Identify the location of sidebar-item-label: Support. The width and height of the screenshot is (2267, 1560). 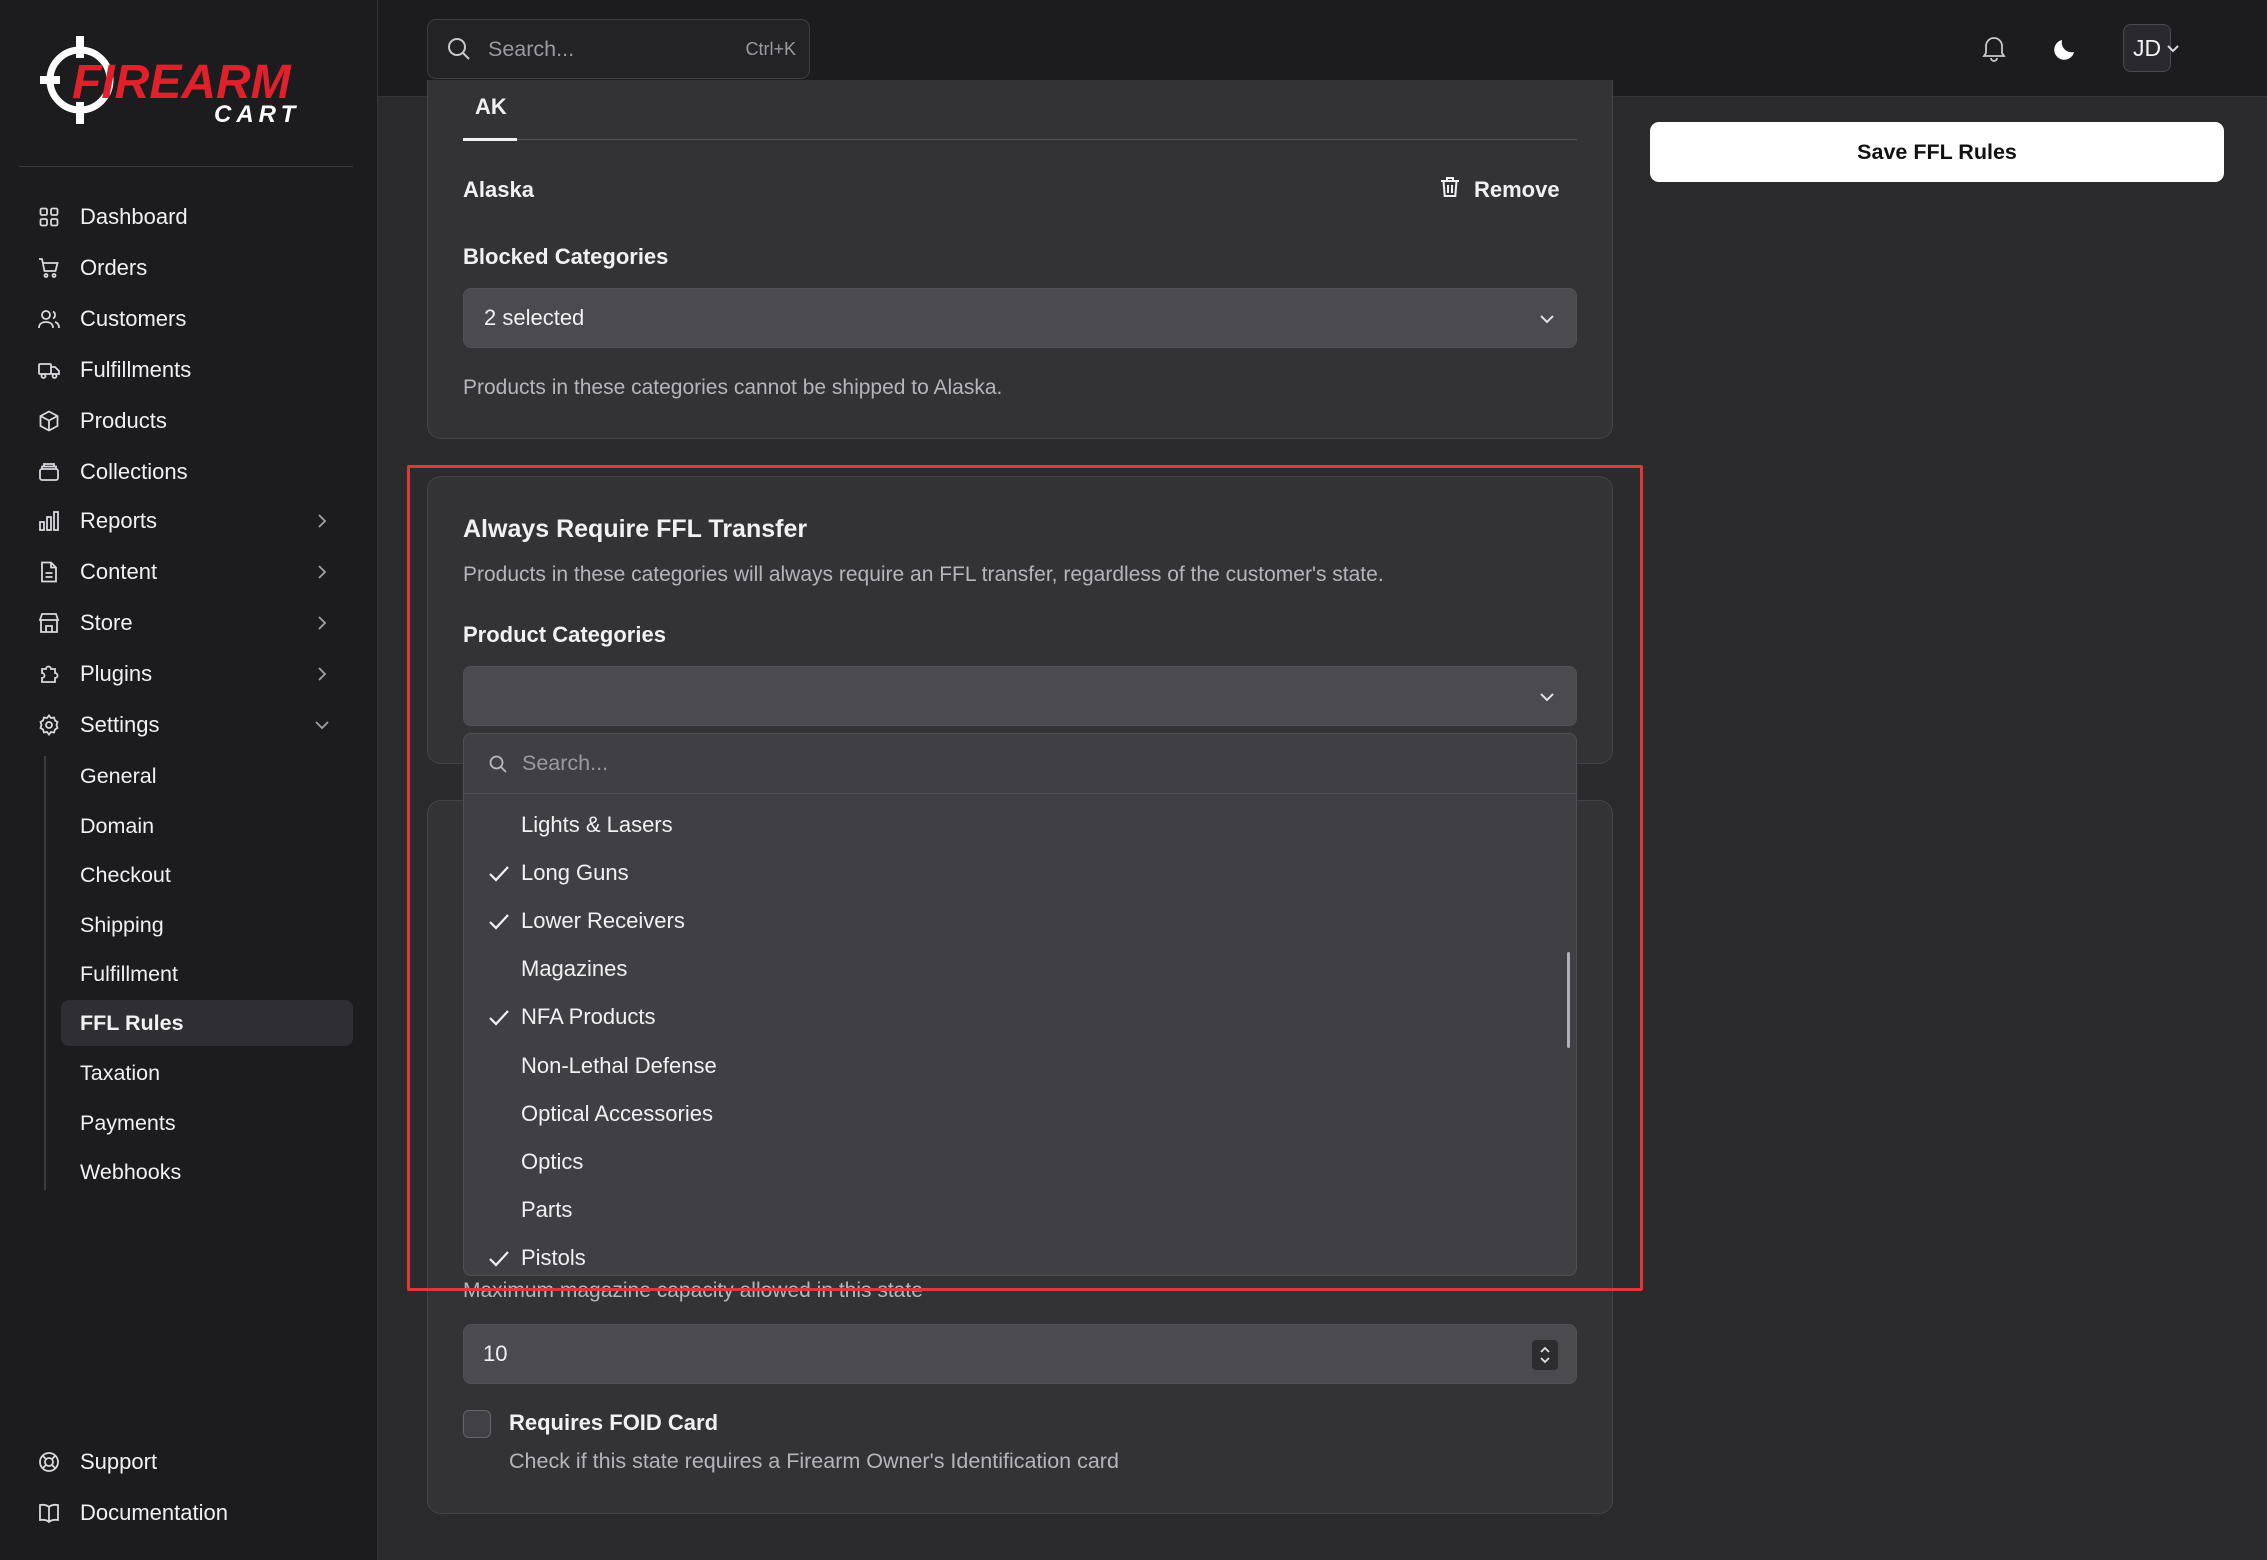
(119, 1461).